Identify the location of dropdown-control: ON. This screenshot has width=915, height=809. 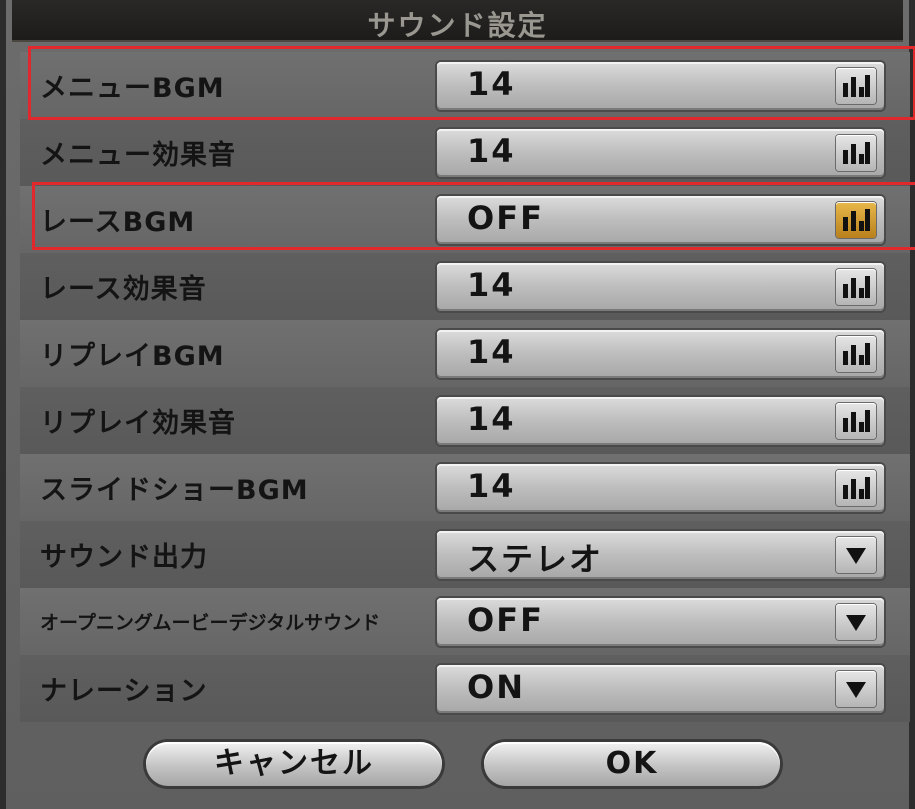
(660, 689).